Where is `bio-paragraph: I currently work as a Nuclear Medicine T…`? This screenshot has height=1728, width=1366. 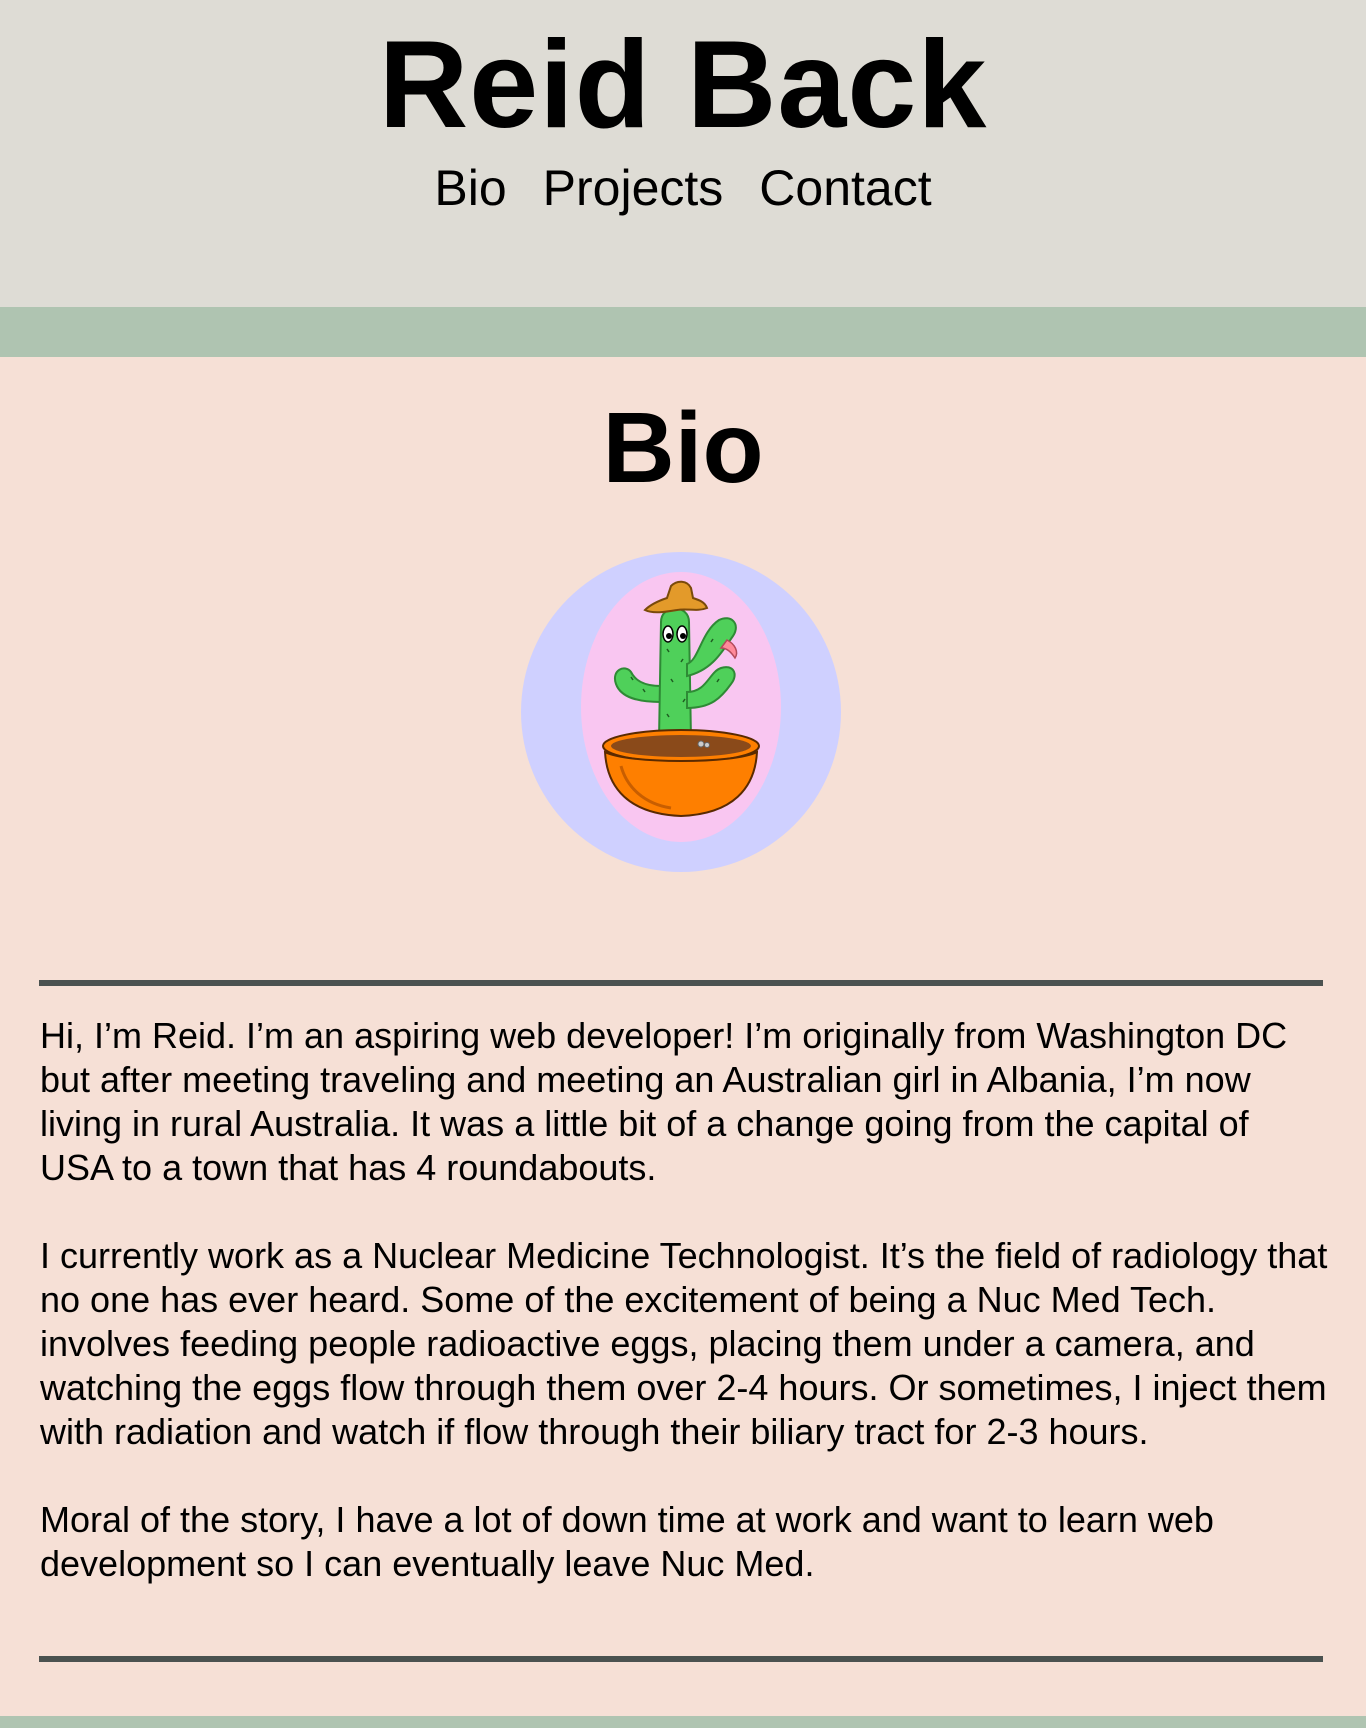
bio-paragraph: I currently work as a Nuclear Medicine T… is located at coordinates (684, 1343).